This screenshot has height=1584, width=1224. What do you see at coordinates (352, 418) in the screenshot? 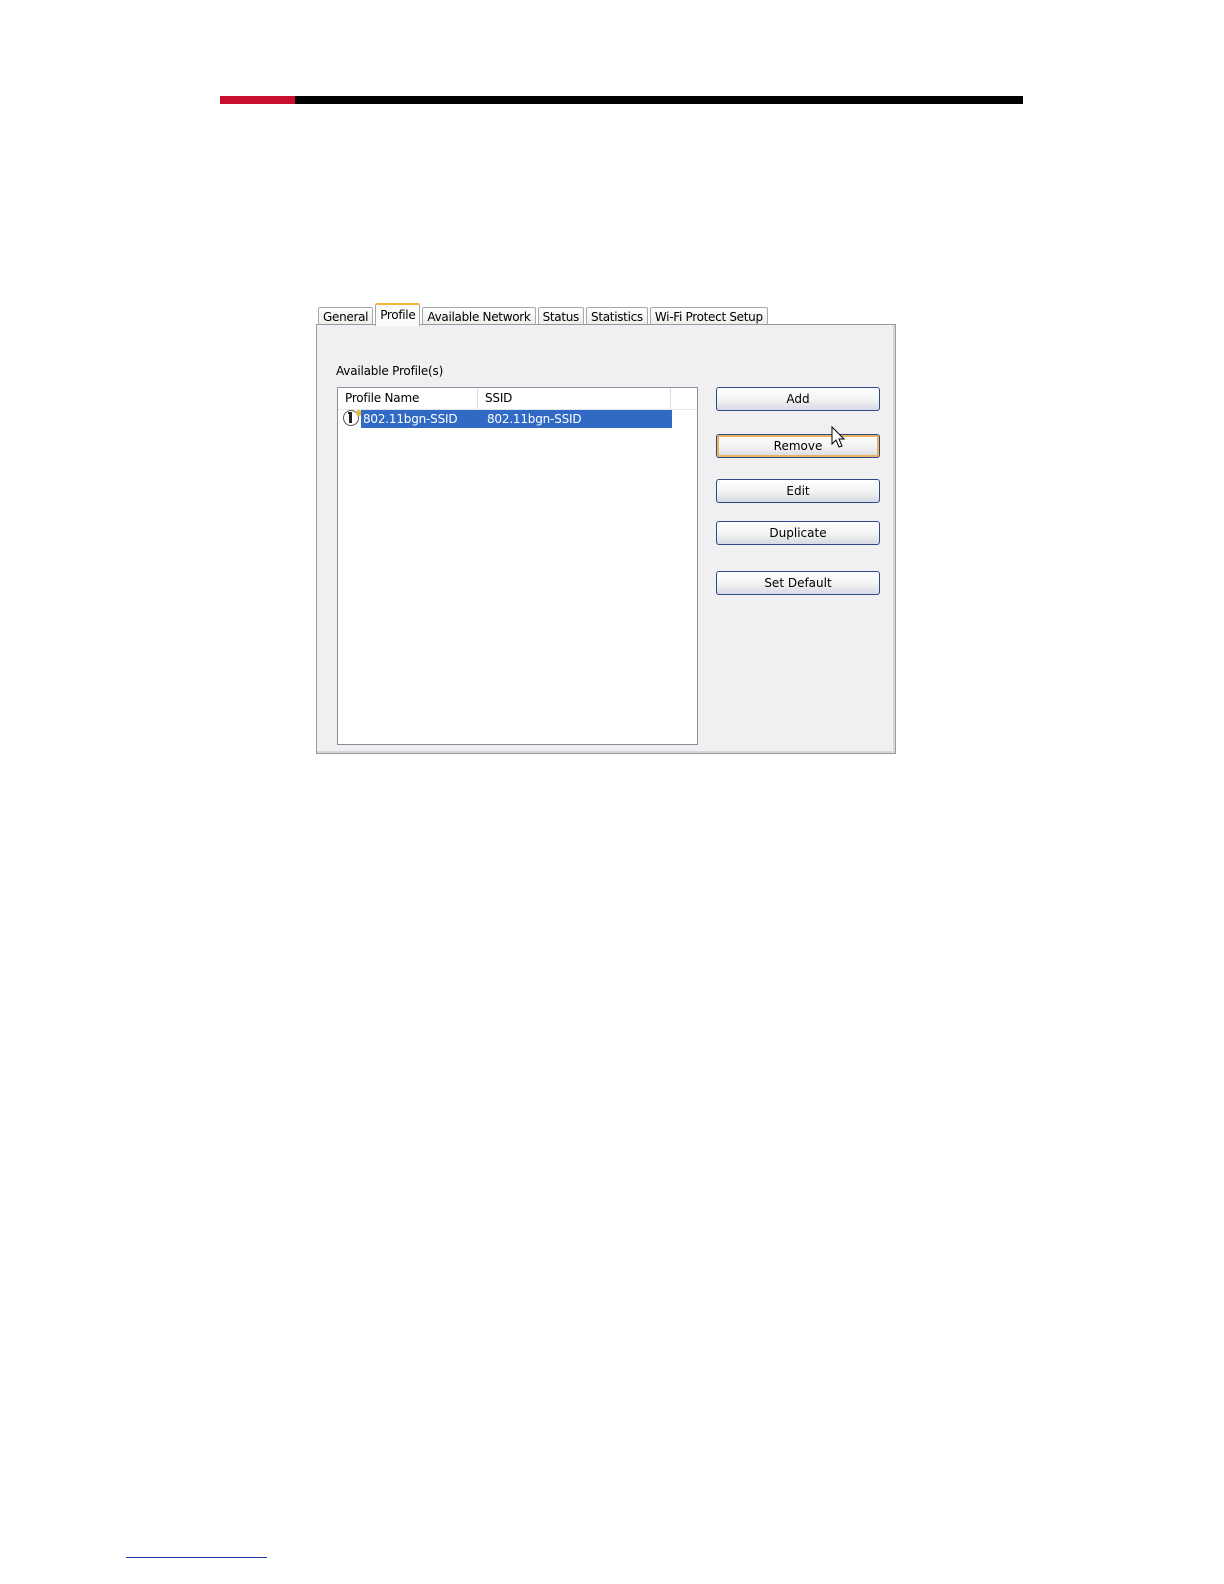
I see `profile-info-icon` at bounding box center [352, 418].